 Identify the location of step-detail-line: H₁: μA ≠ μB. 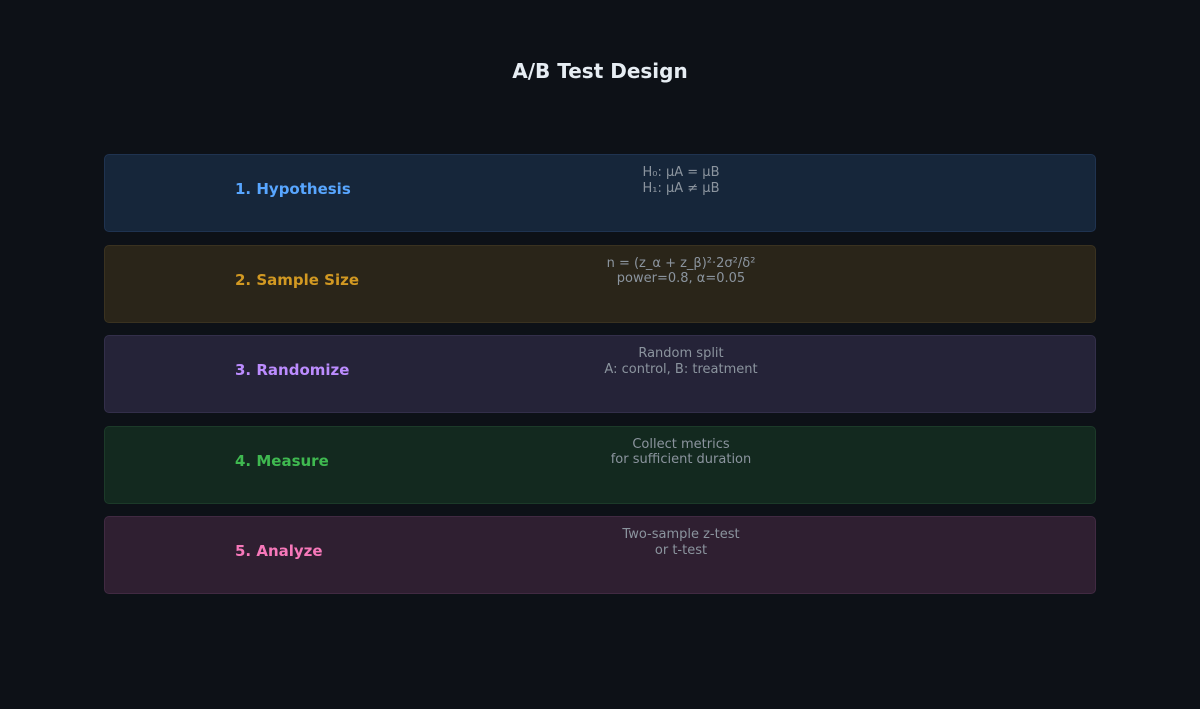
(681, 188).